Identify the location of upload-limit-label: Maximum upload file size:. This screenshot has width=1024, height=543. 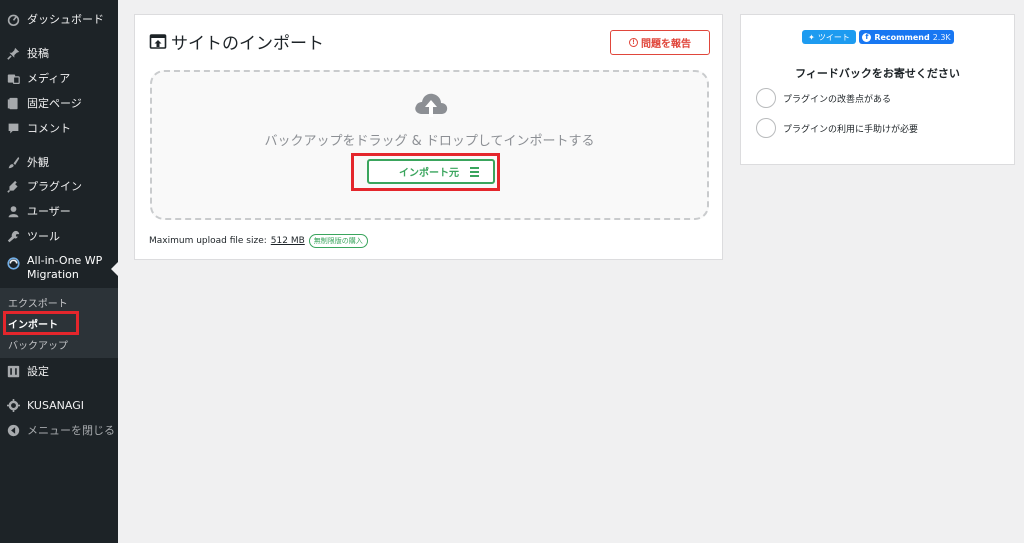
(208, 241).